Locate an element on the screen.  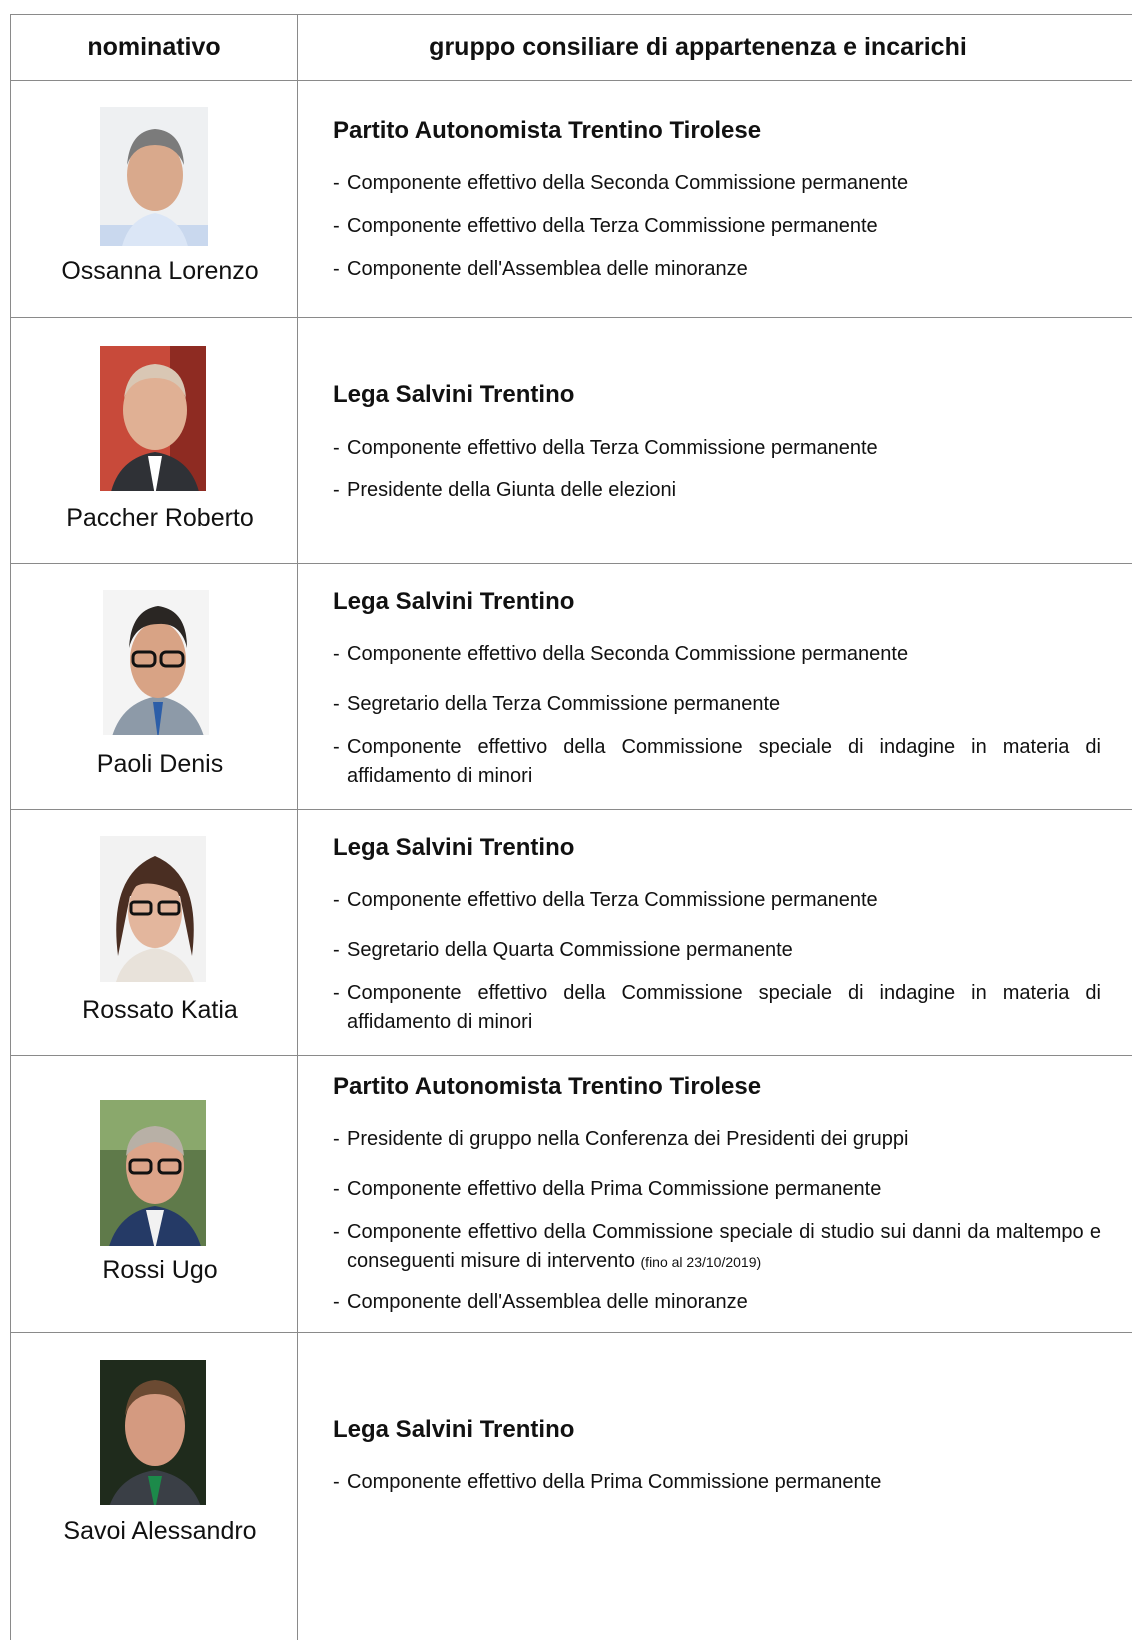
table-row: Paccher Roberto is located at coordinates (160, 440).